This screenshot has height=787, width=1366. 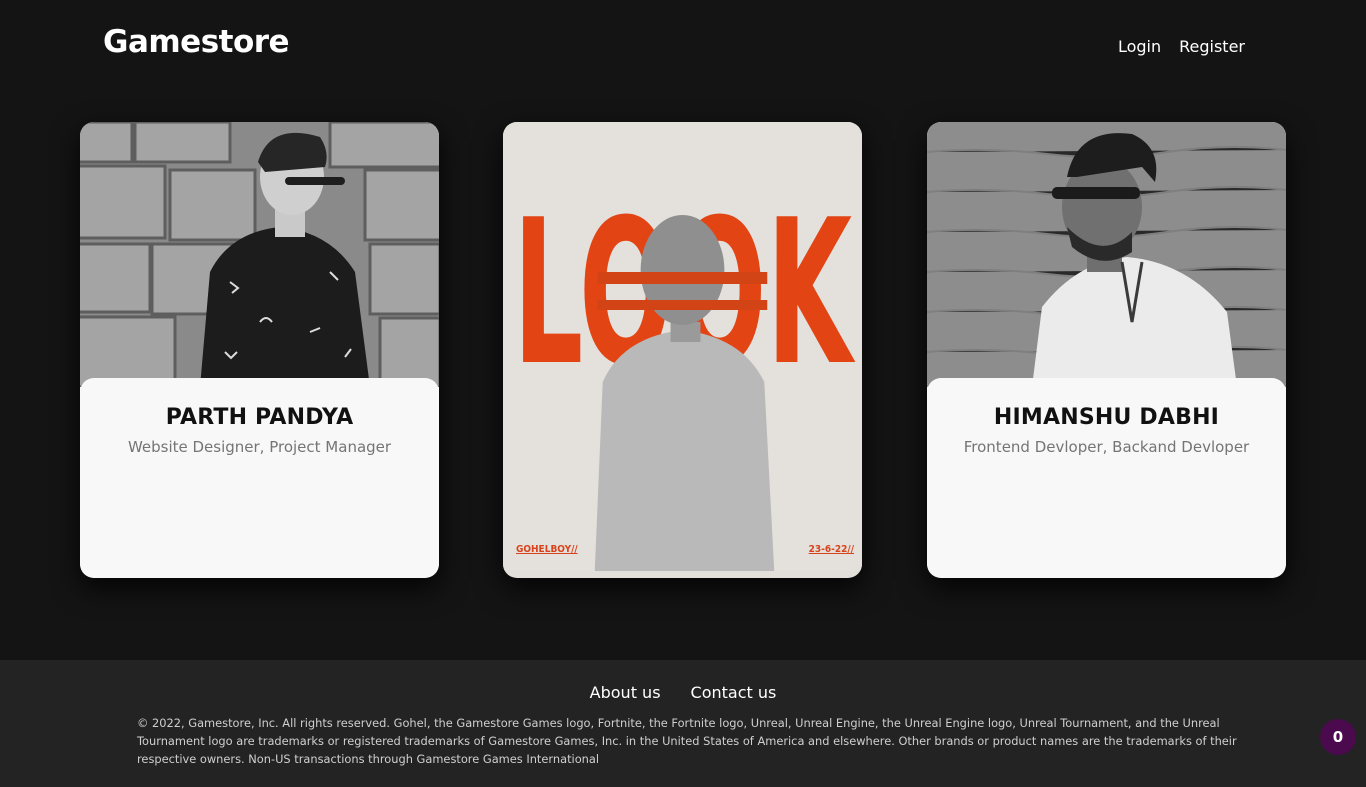 What do you see at coordinates (831, 549) in the screenshot?
I see `poster-right-tag: 23-6-22//` at bounding box center [831, 549].